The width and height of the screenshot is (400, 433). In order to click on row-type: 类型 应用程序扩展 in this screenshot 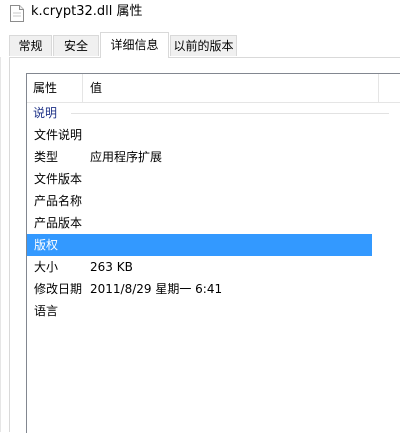, I will do `click(199, 157)`.